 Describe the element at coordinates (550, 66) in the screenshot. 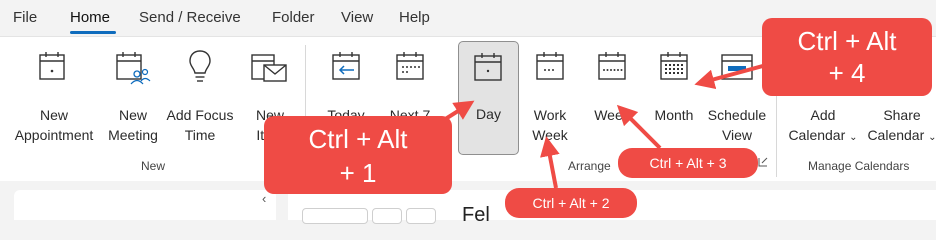

I see `calendar-workweek-icon` at that location.